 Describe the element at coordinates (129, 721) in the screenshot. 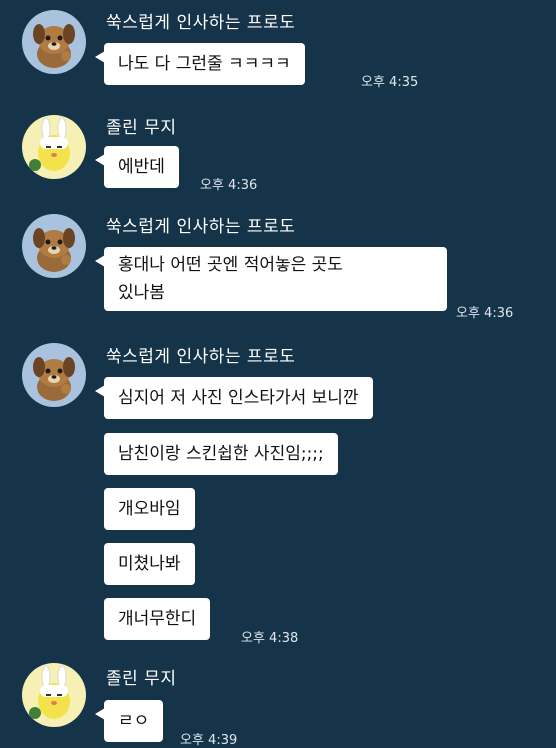

I see `message-bubble: ㄹㅇ` at that location.